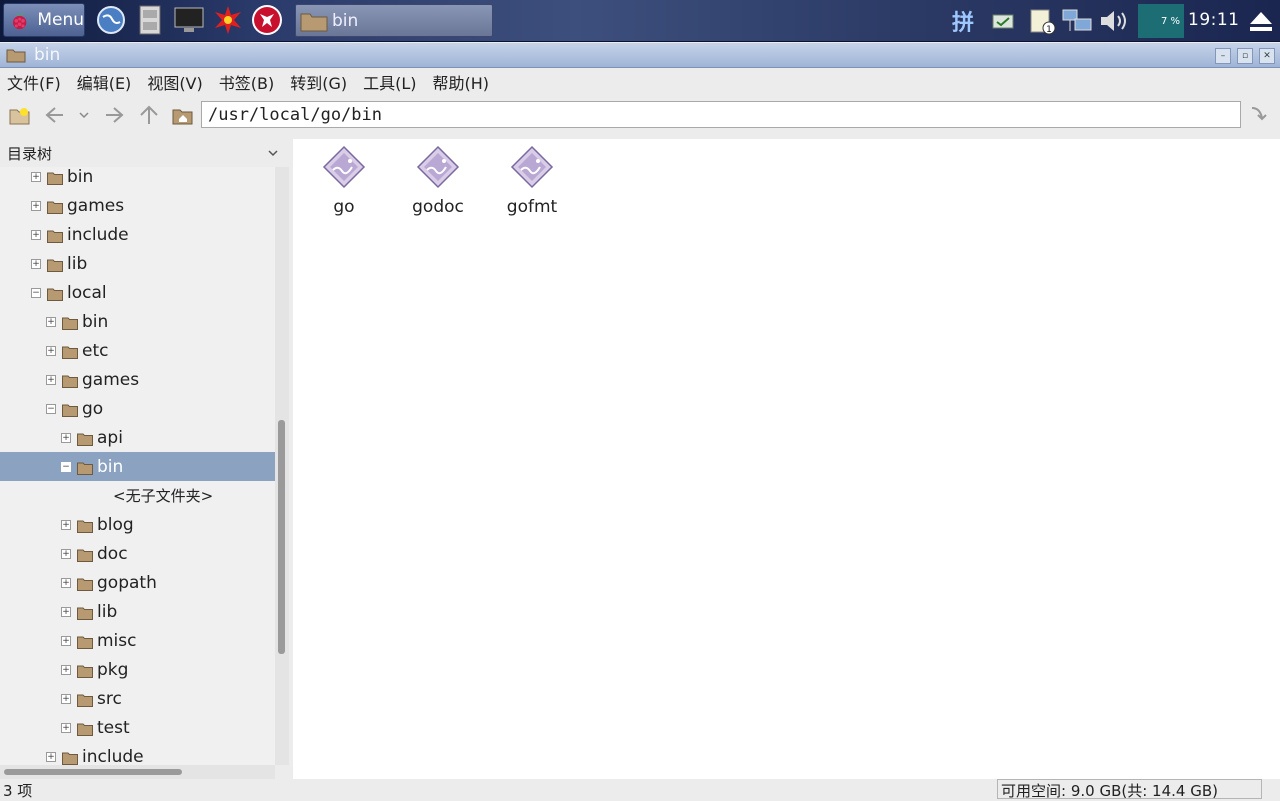 The image size is (1280, 801). Describe the element at coordinates (98, 234) in the screenshot. I see `tree-item-label: include` at that location.